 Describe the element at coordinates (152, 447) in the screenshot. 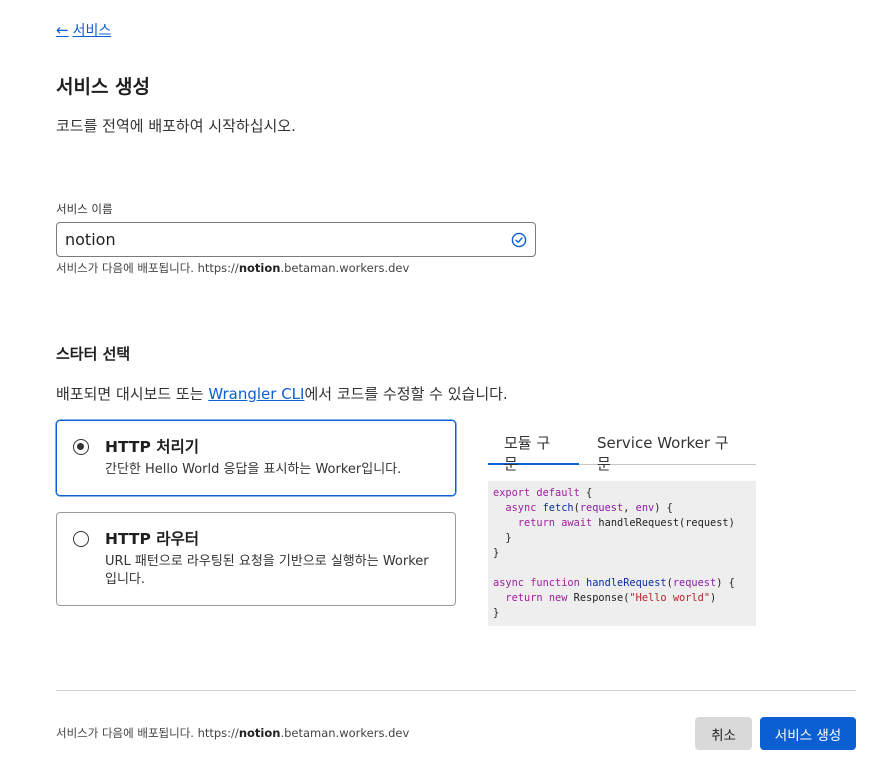

I see `starter-option-title: HTTP 처리기` at that location.